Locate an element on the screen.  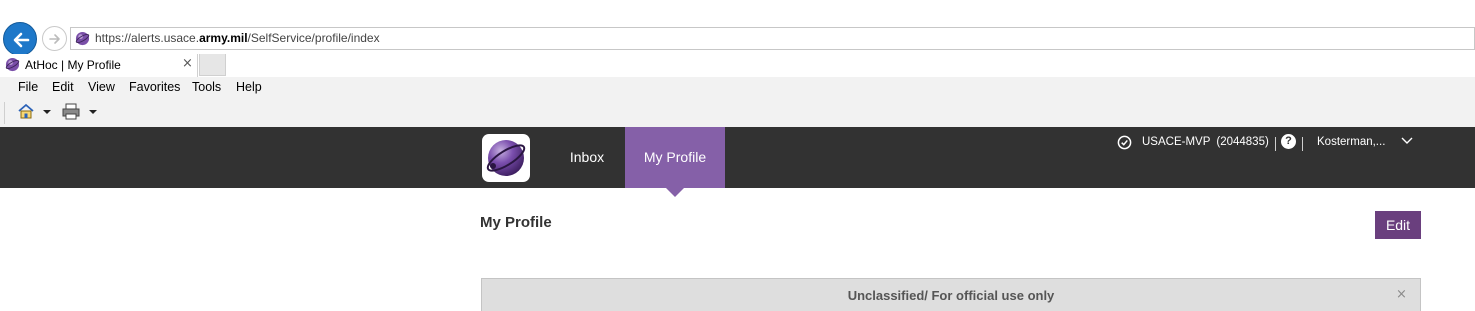
active-tab-pointer is located at coordinates (675, 192).